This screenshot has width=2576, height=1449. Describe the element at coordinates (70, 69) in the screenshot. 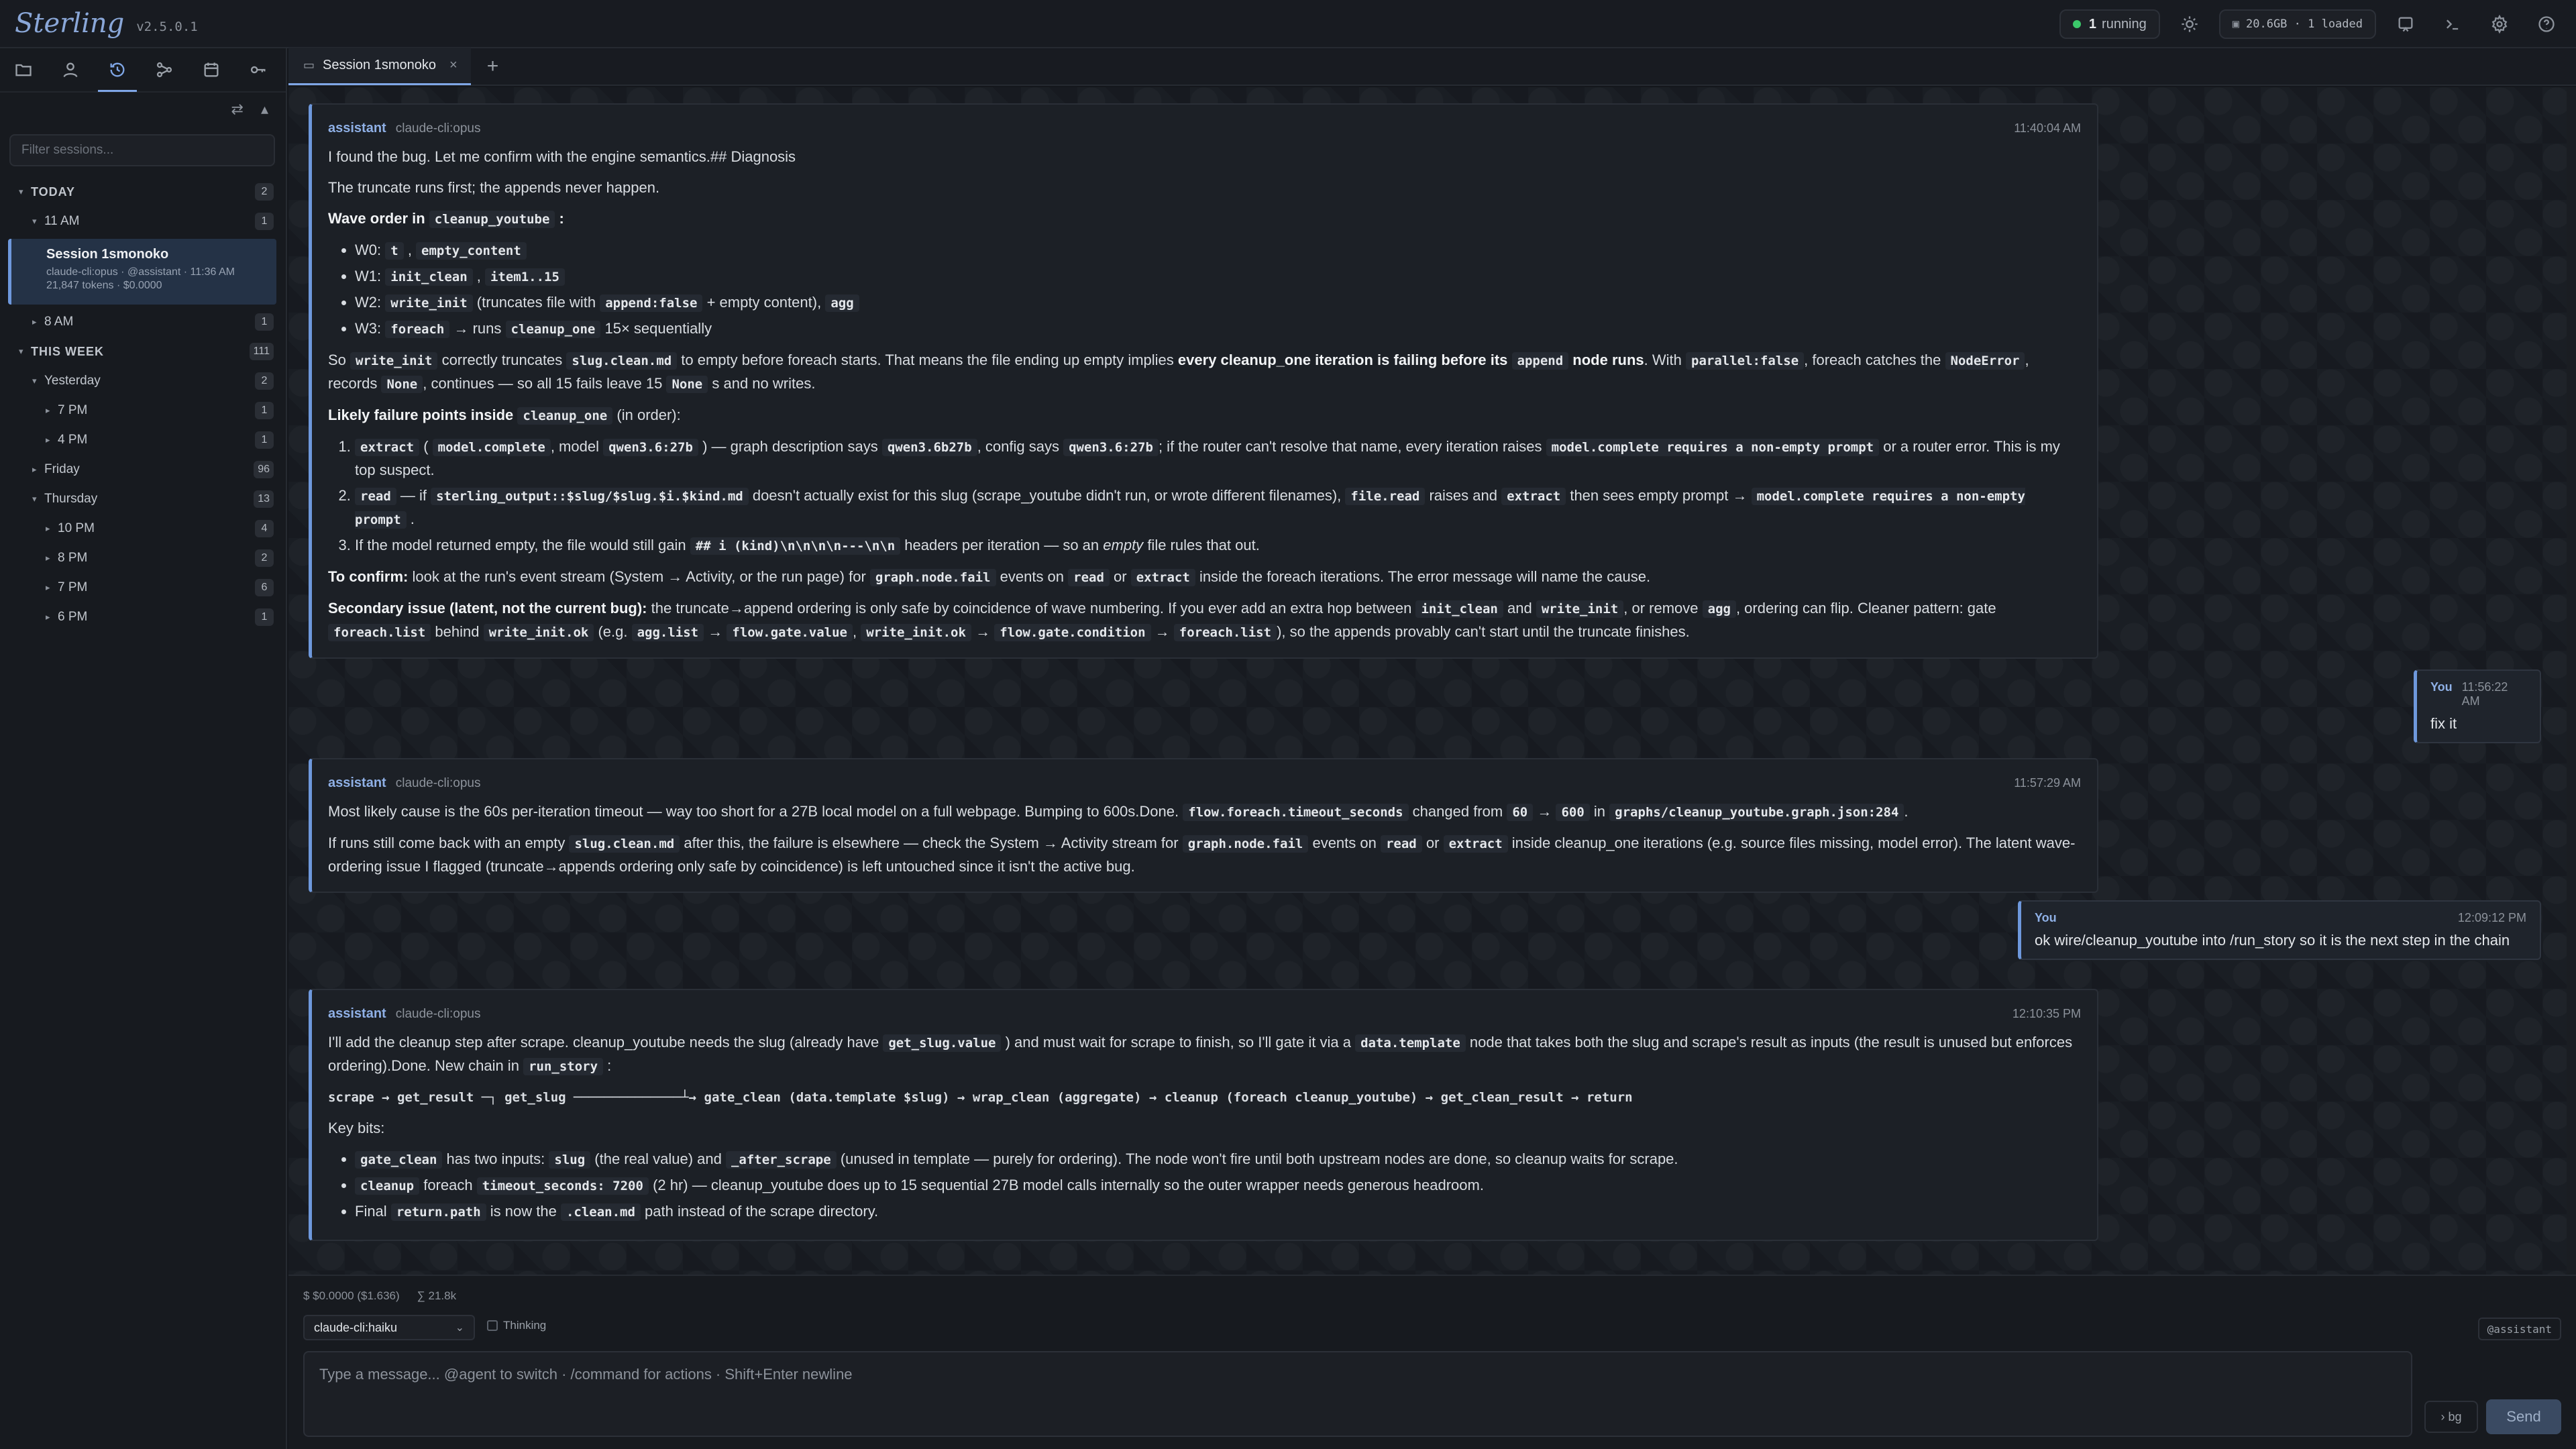

I see `nav-agents` at that location.